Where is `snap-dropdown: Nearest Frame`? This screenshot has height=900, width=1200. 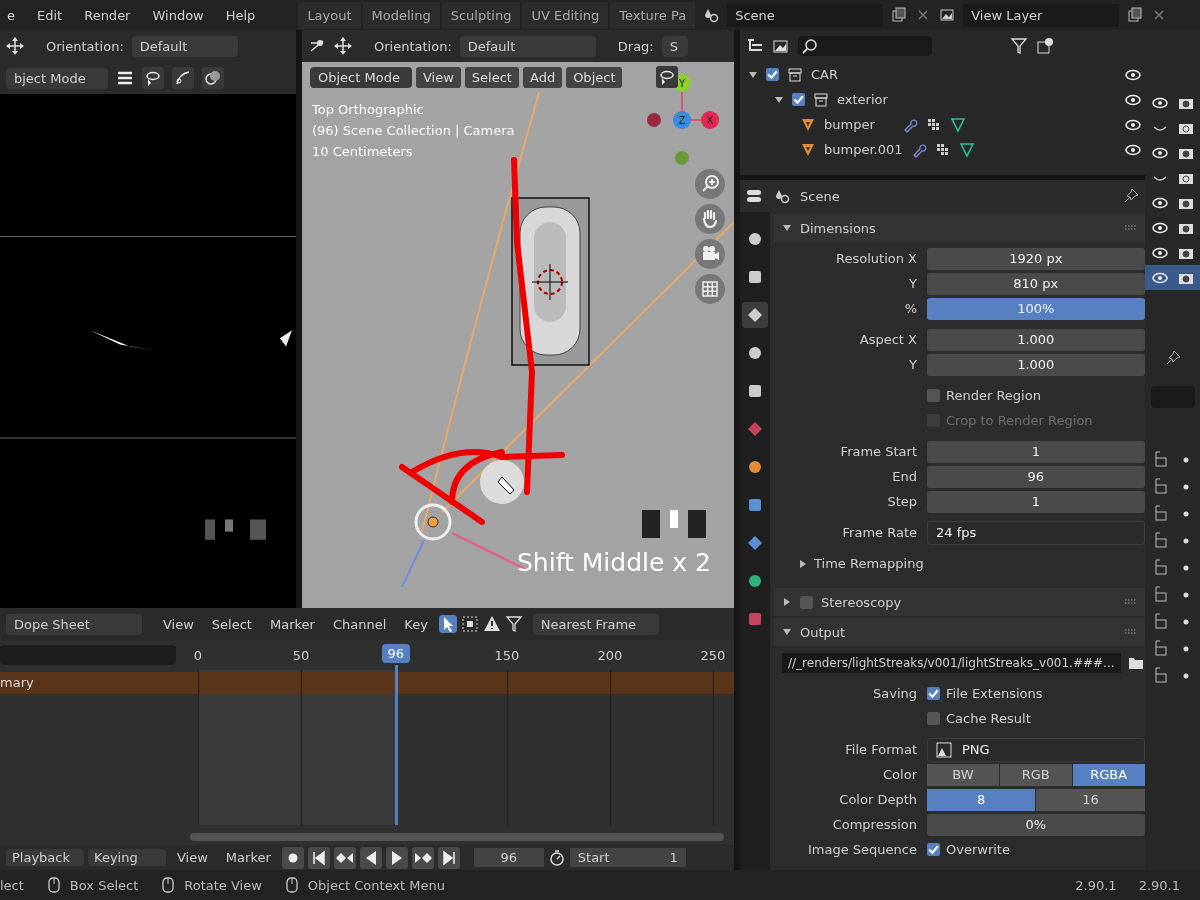
snap-dropdown: Nearest Frame is located at coordinates (595, 624).